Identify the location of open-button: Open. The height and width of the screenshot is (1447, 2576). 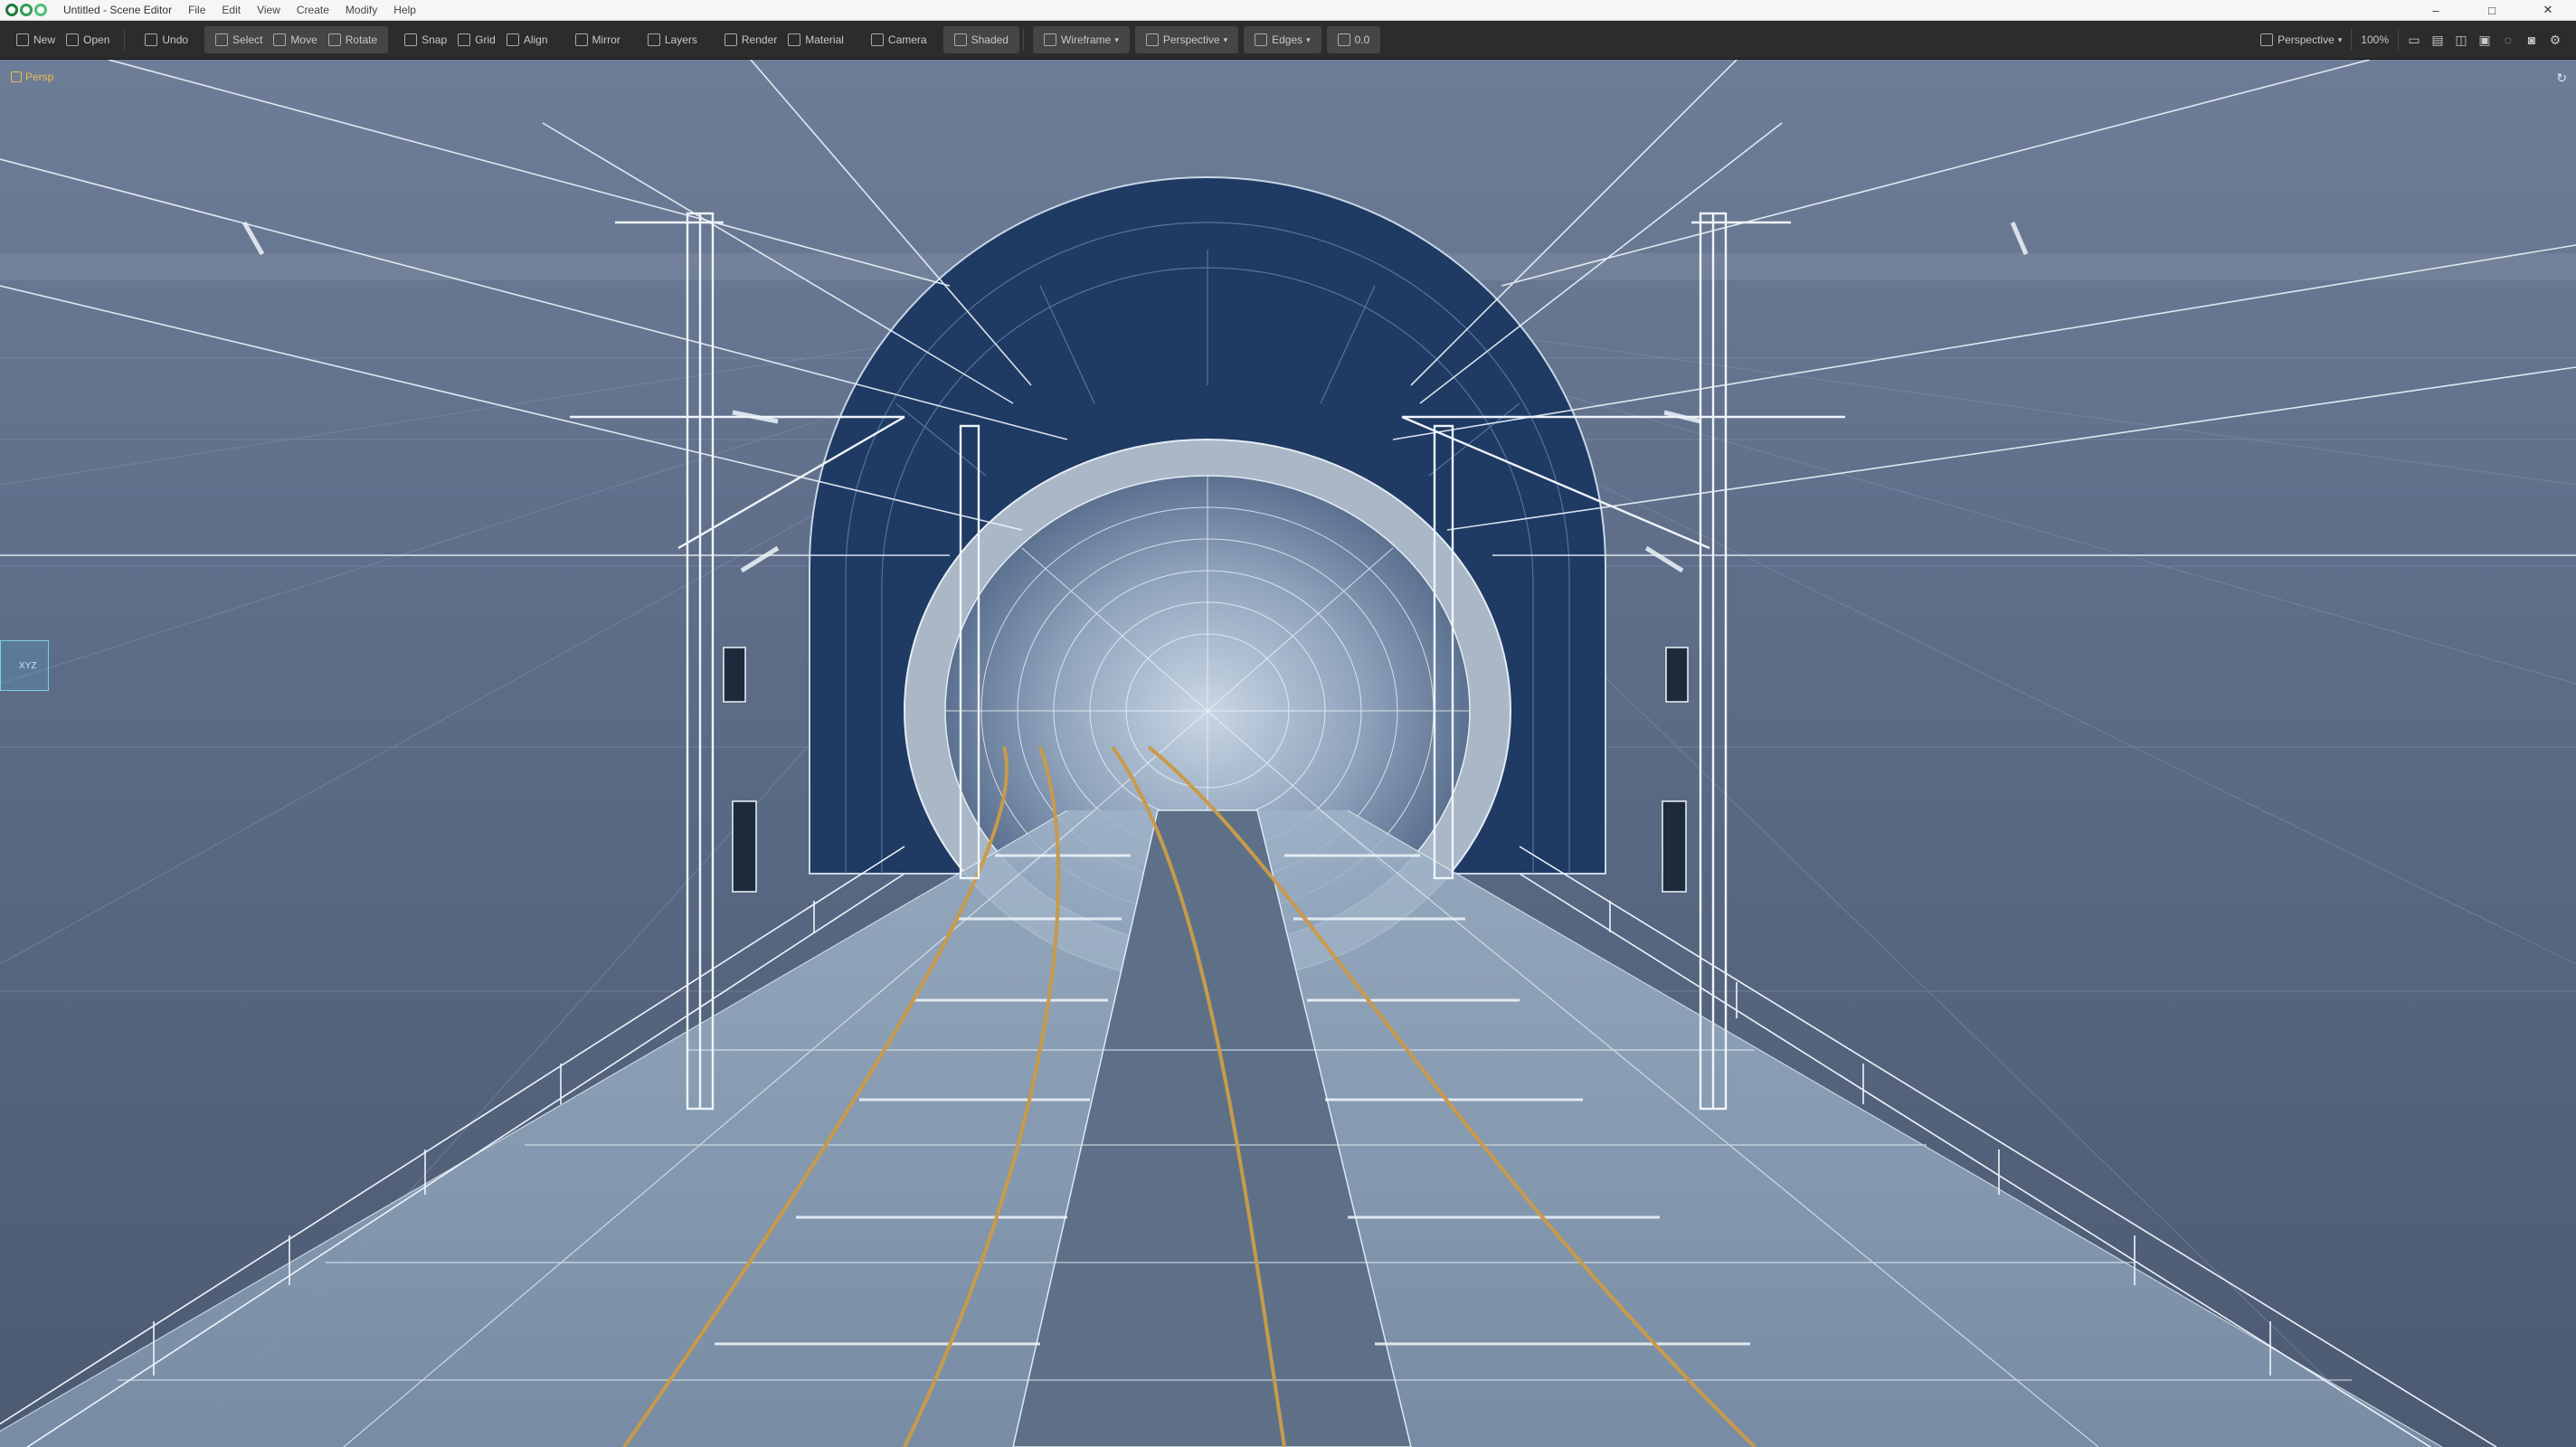
(88, 40).